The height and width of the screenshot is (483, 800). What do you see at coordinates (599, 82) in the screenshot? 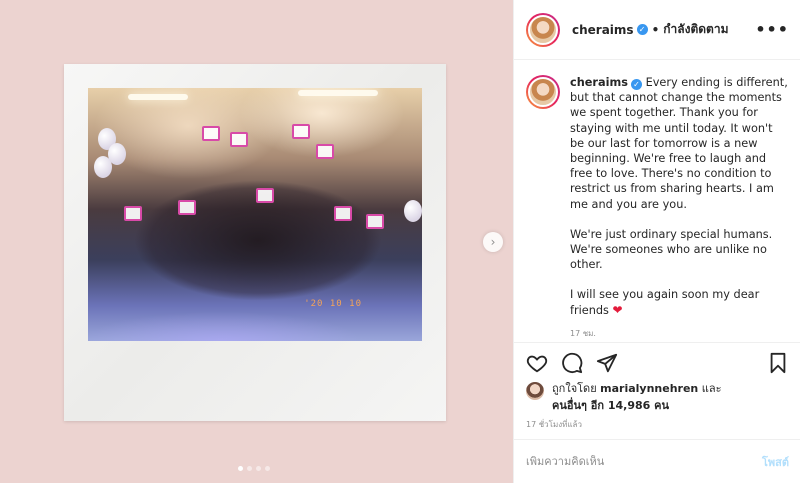
I see `caption-username: cheraims` at bounding box center [599, 82].